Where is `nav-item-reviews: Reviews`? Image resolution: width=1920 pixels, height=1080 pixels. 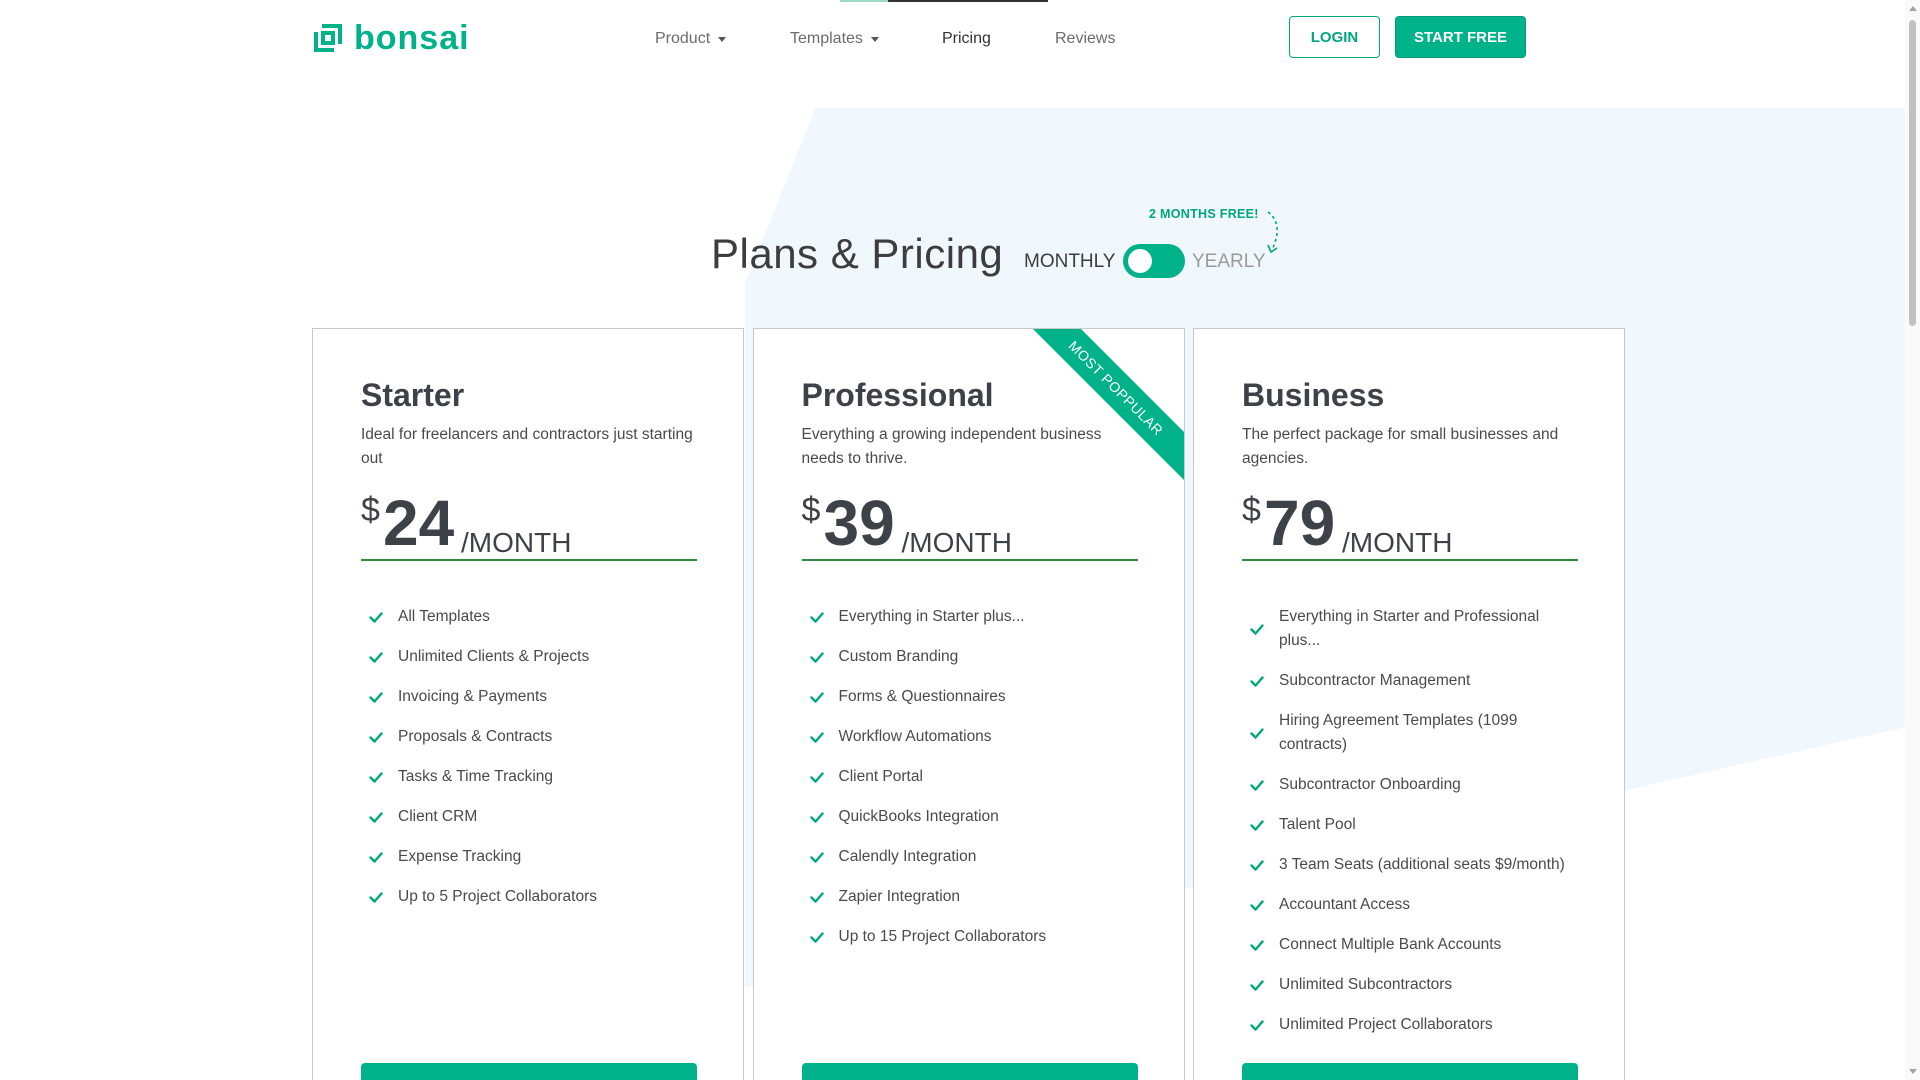 nav-item-reviews: Reviews is located at coordinates (1085, 39).